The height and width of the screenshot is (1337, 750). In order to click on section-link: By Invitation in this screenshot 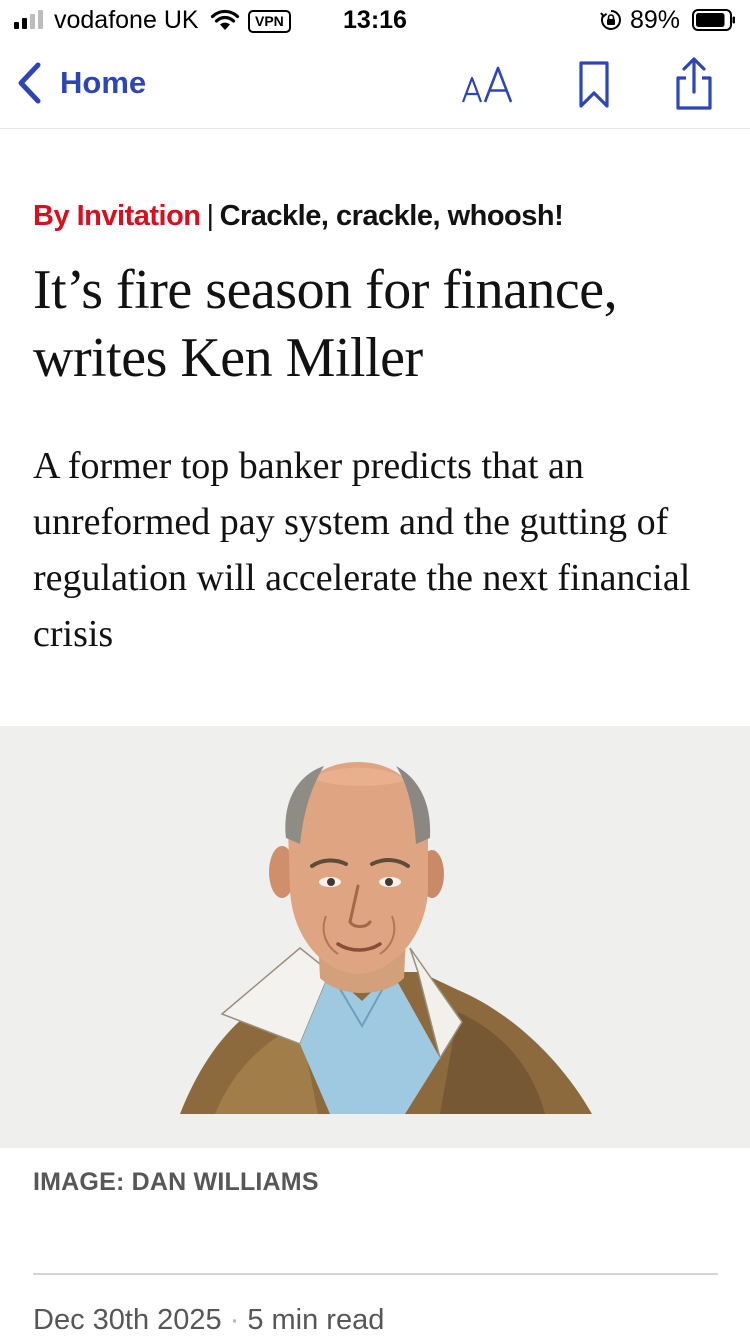, I will do `click(117, 216)`.